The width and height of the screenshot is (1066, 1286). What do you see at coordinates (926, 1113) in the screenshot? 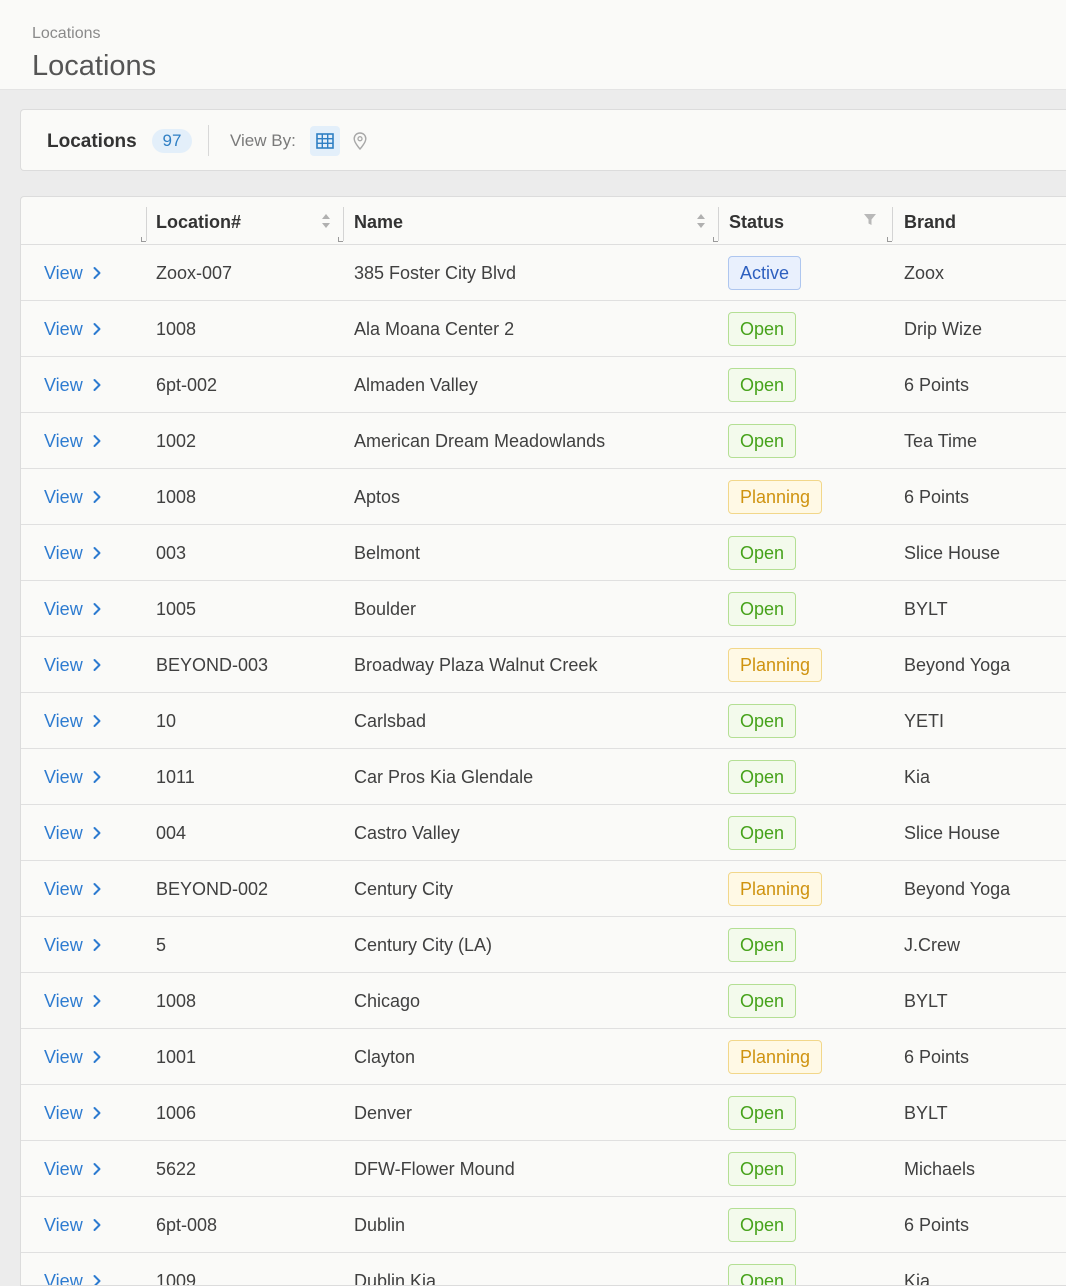
I see `cell-brand: BYLT` at bounding box center [926, 1113].